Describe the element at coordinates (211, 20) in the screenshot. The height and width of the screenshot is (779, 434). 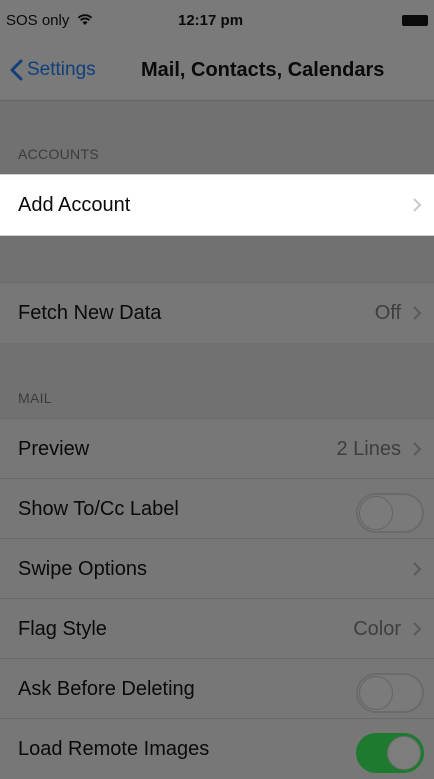
I see `status-time: 12:17 pm` at that location.